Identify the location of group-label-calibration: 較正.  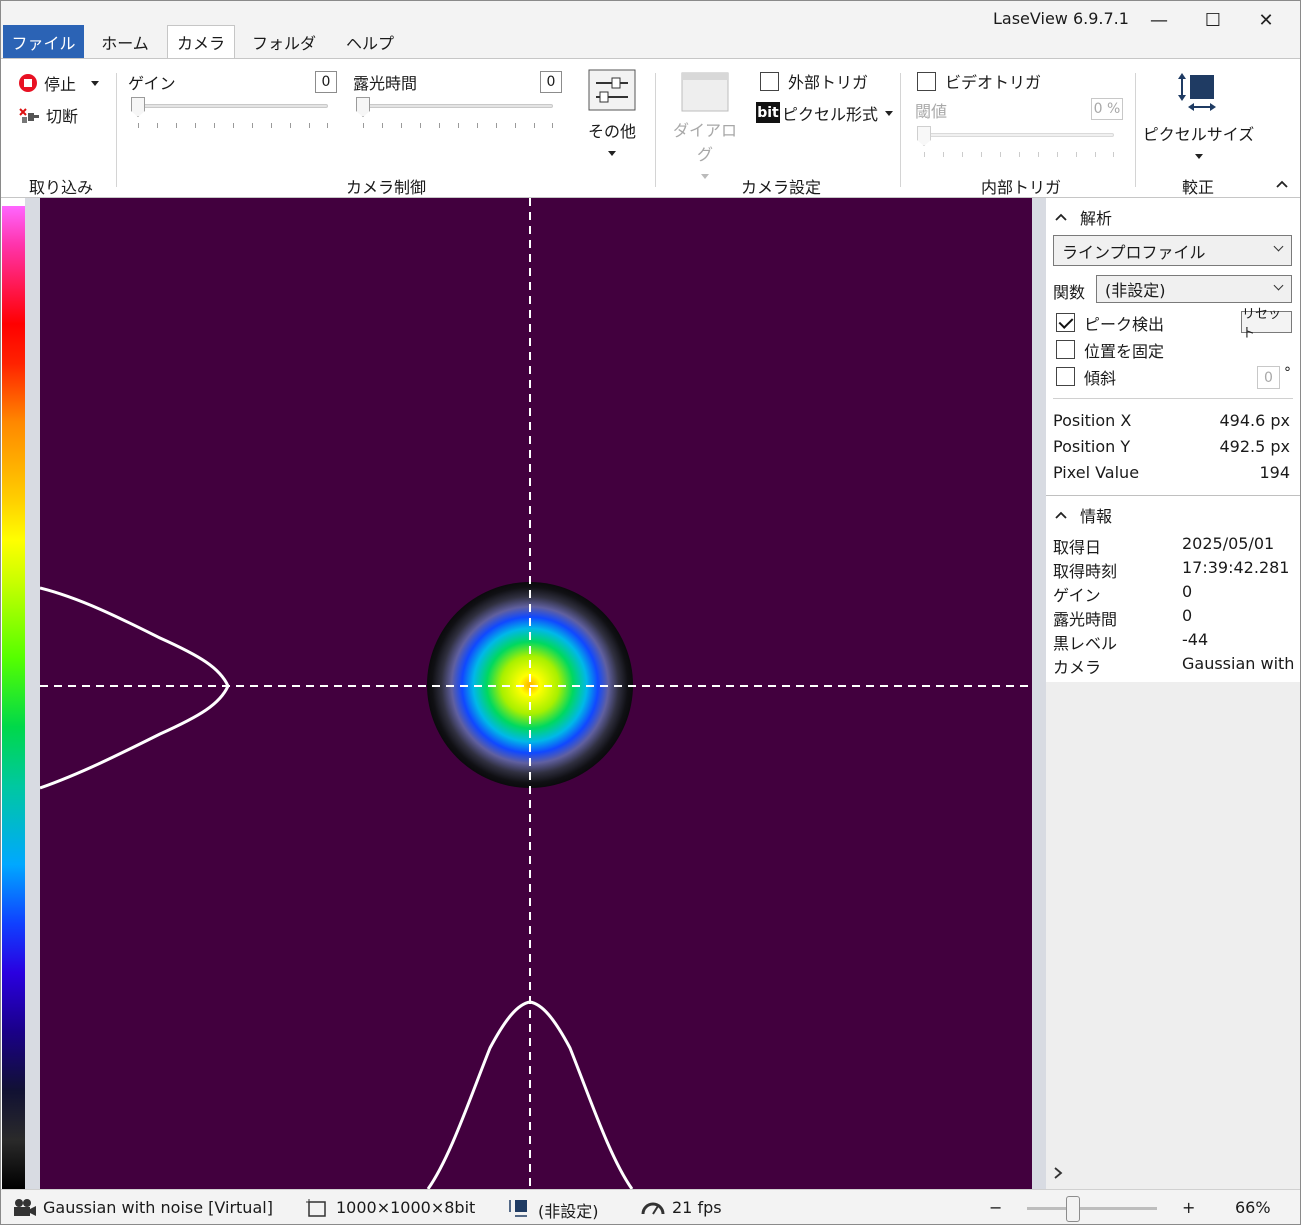
(1197, 187).